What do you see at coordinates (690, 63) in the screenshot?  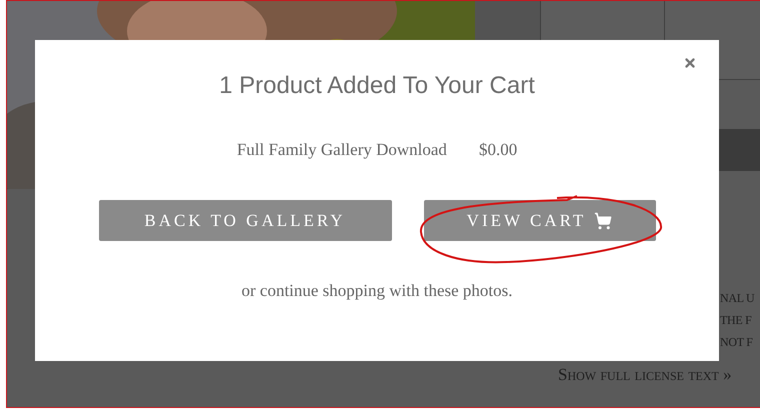 I see `close-icon` at bounding box center [690, 63].